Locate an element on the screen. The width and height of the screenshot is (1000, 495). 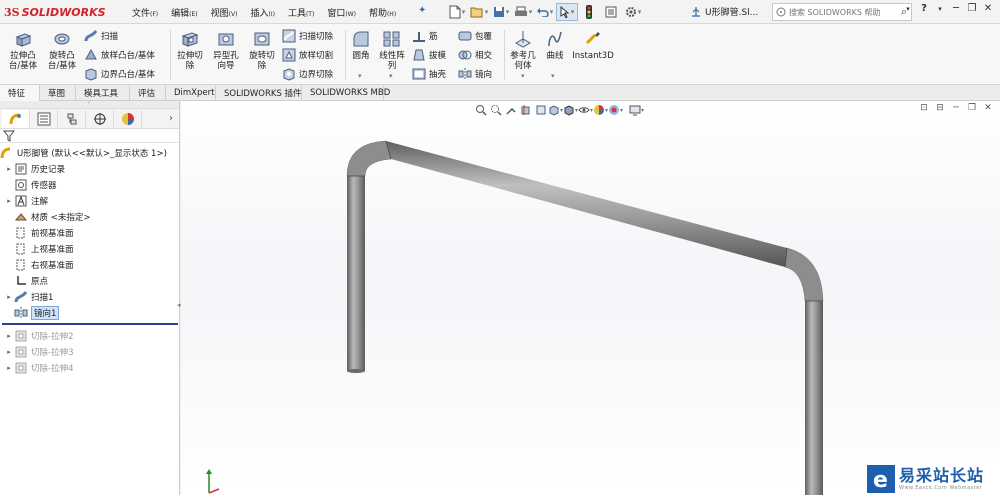
print-button: ▾ is located at coordinates (523, 12).